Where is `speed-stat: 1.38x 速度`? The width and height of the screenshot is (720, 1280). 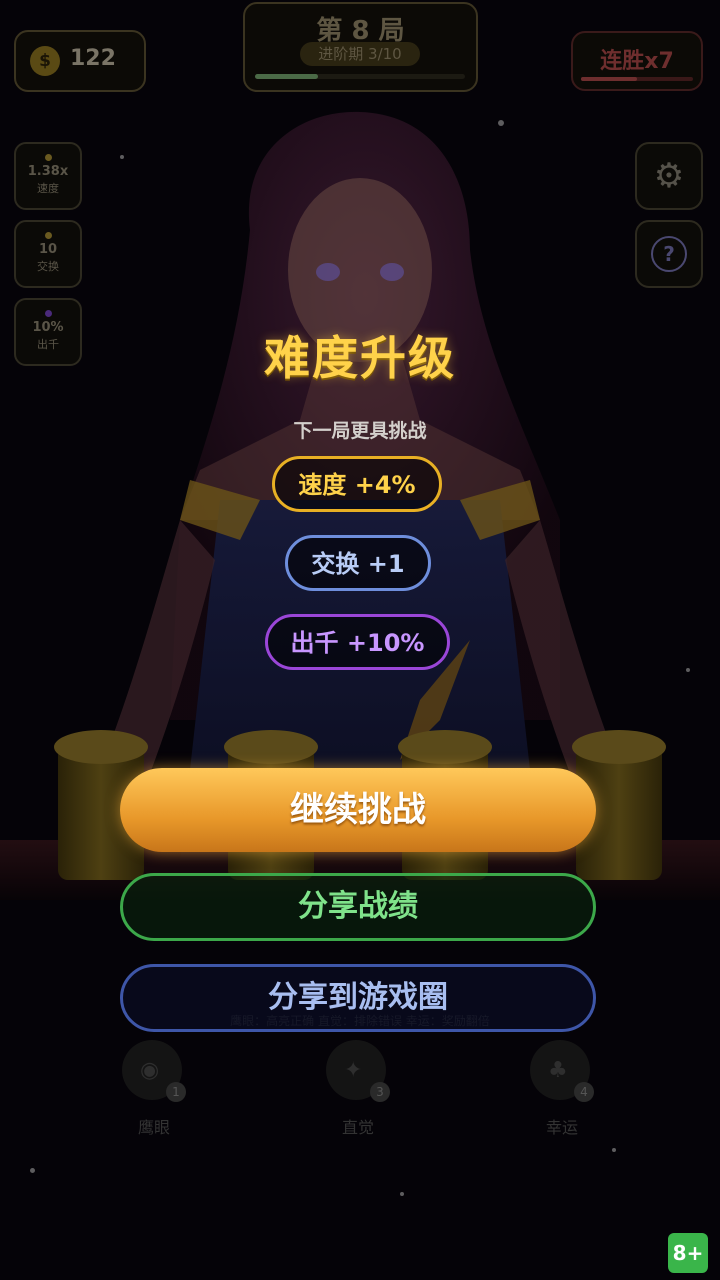
speed-stat: 1.38x 速度 is located at coordinates (48, 176).